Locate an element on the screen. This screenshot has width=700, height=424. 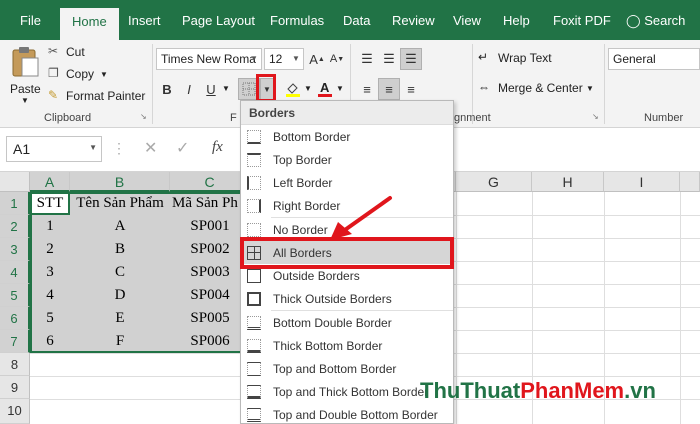
align-top-icon: ☰ is located at coordinates (367, 59).